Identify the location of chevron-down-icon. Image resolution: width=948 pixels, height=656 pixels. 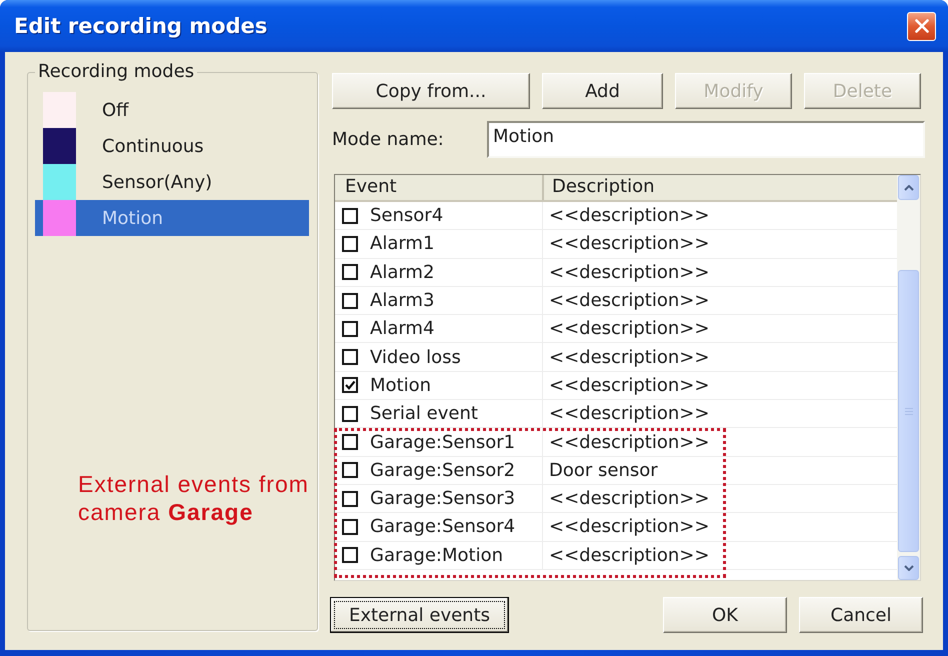
(909, 568).